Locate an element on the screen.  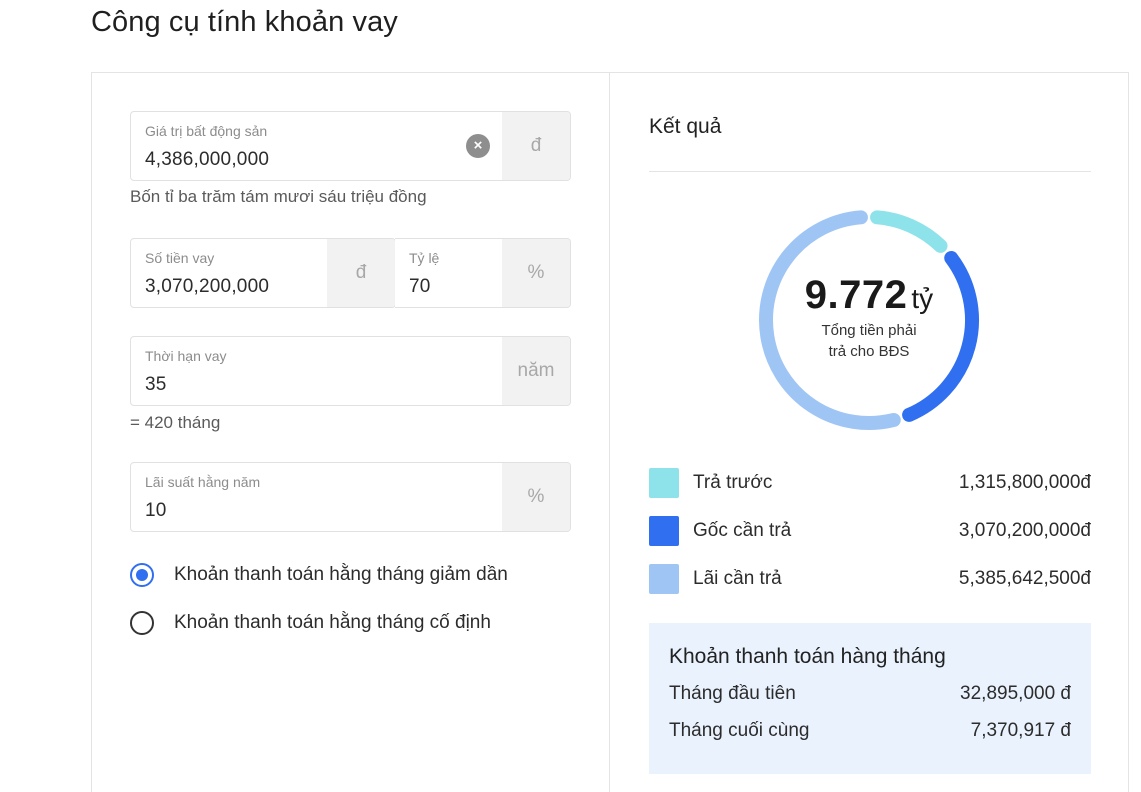
donut-center: 9.772 tỷ Tổng tiền phải trả cho BĐS is located at coordinates (869, 317).